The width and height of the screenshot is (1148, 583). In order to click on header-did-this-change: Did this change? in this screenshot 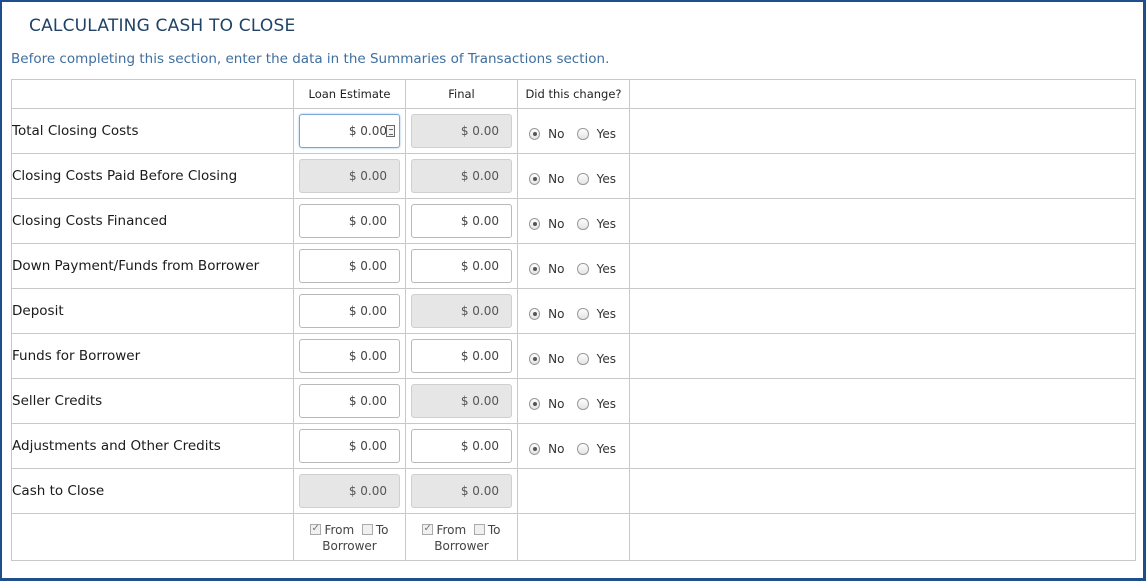, I will do `click(573, 94)`.